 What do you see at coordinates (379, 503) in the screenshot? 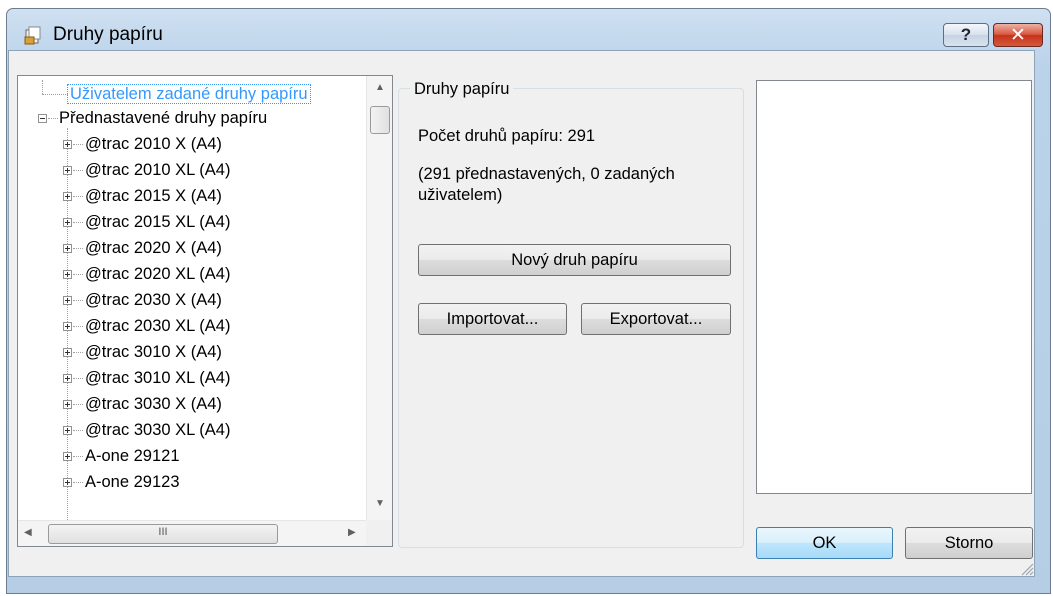
I see `scroll-down-icon: ▼` at bounding box center [379, 503].